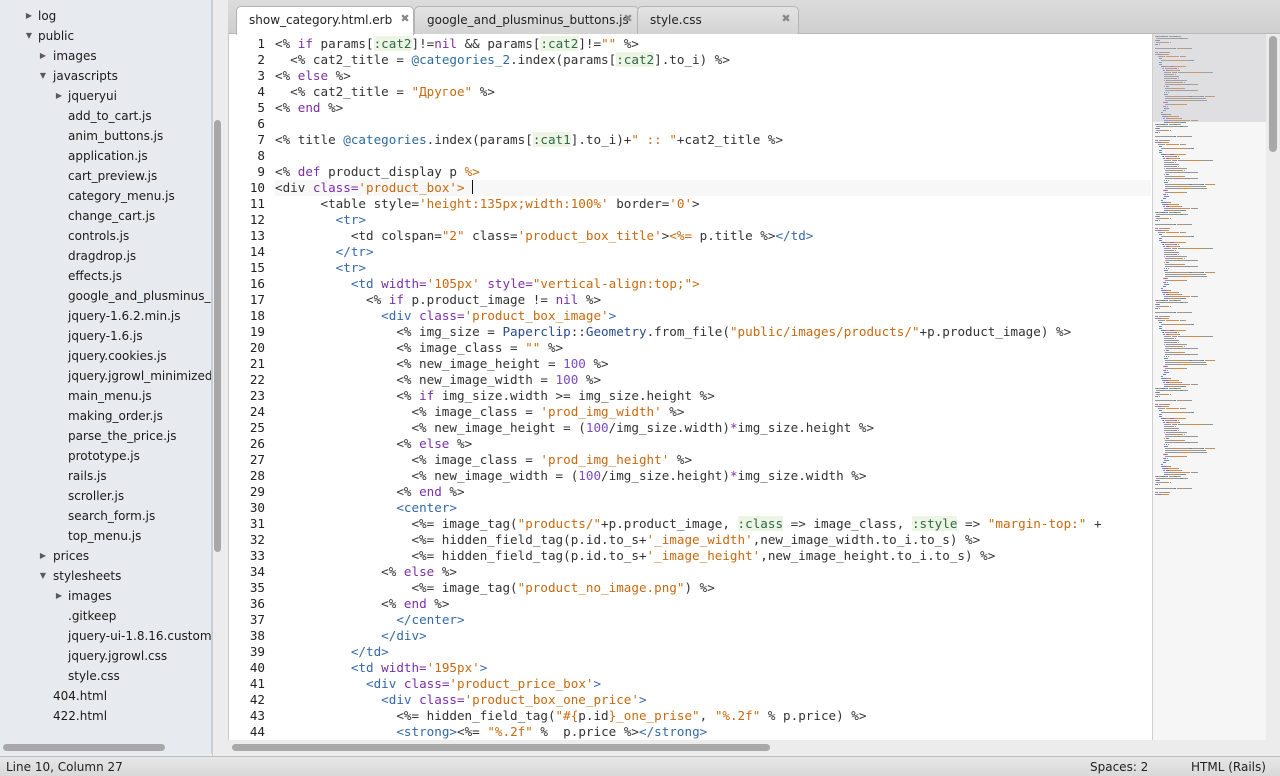  I want to click on sidebar-item: parse_the_price.js, so click(105, 436).